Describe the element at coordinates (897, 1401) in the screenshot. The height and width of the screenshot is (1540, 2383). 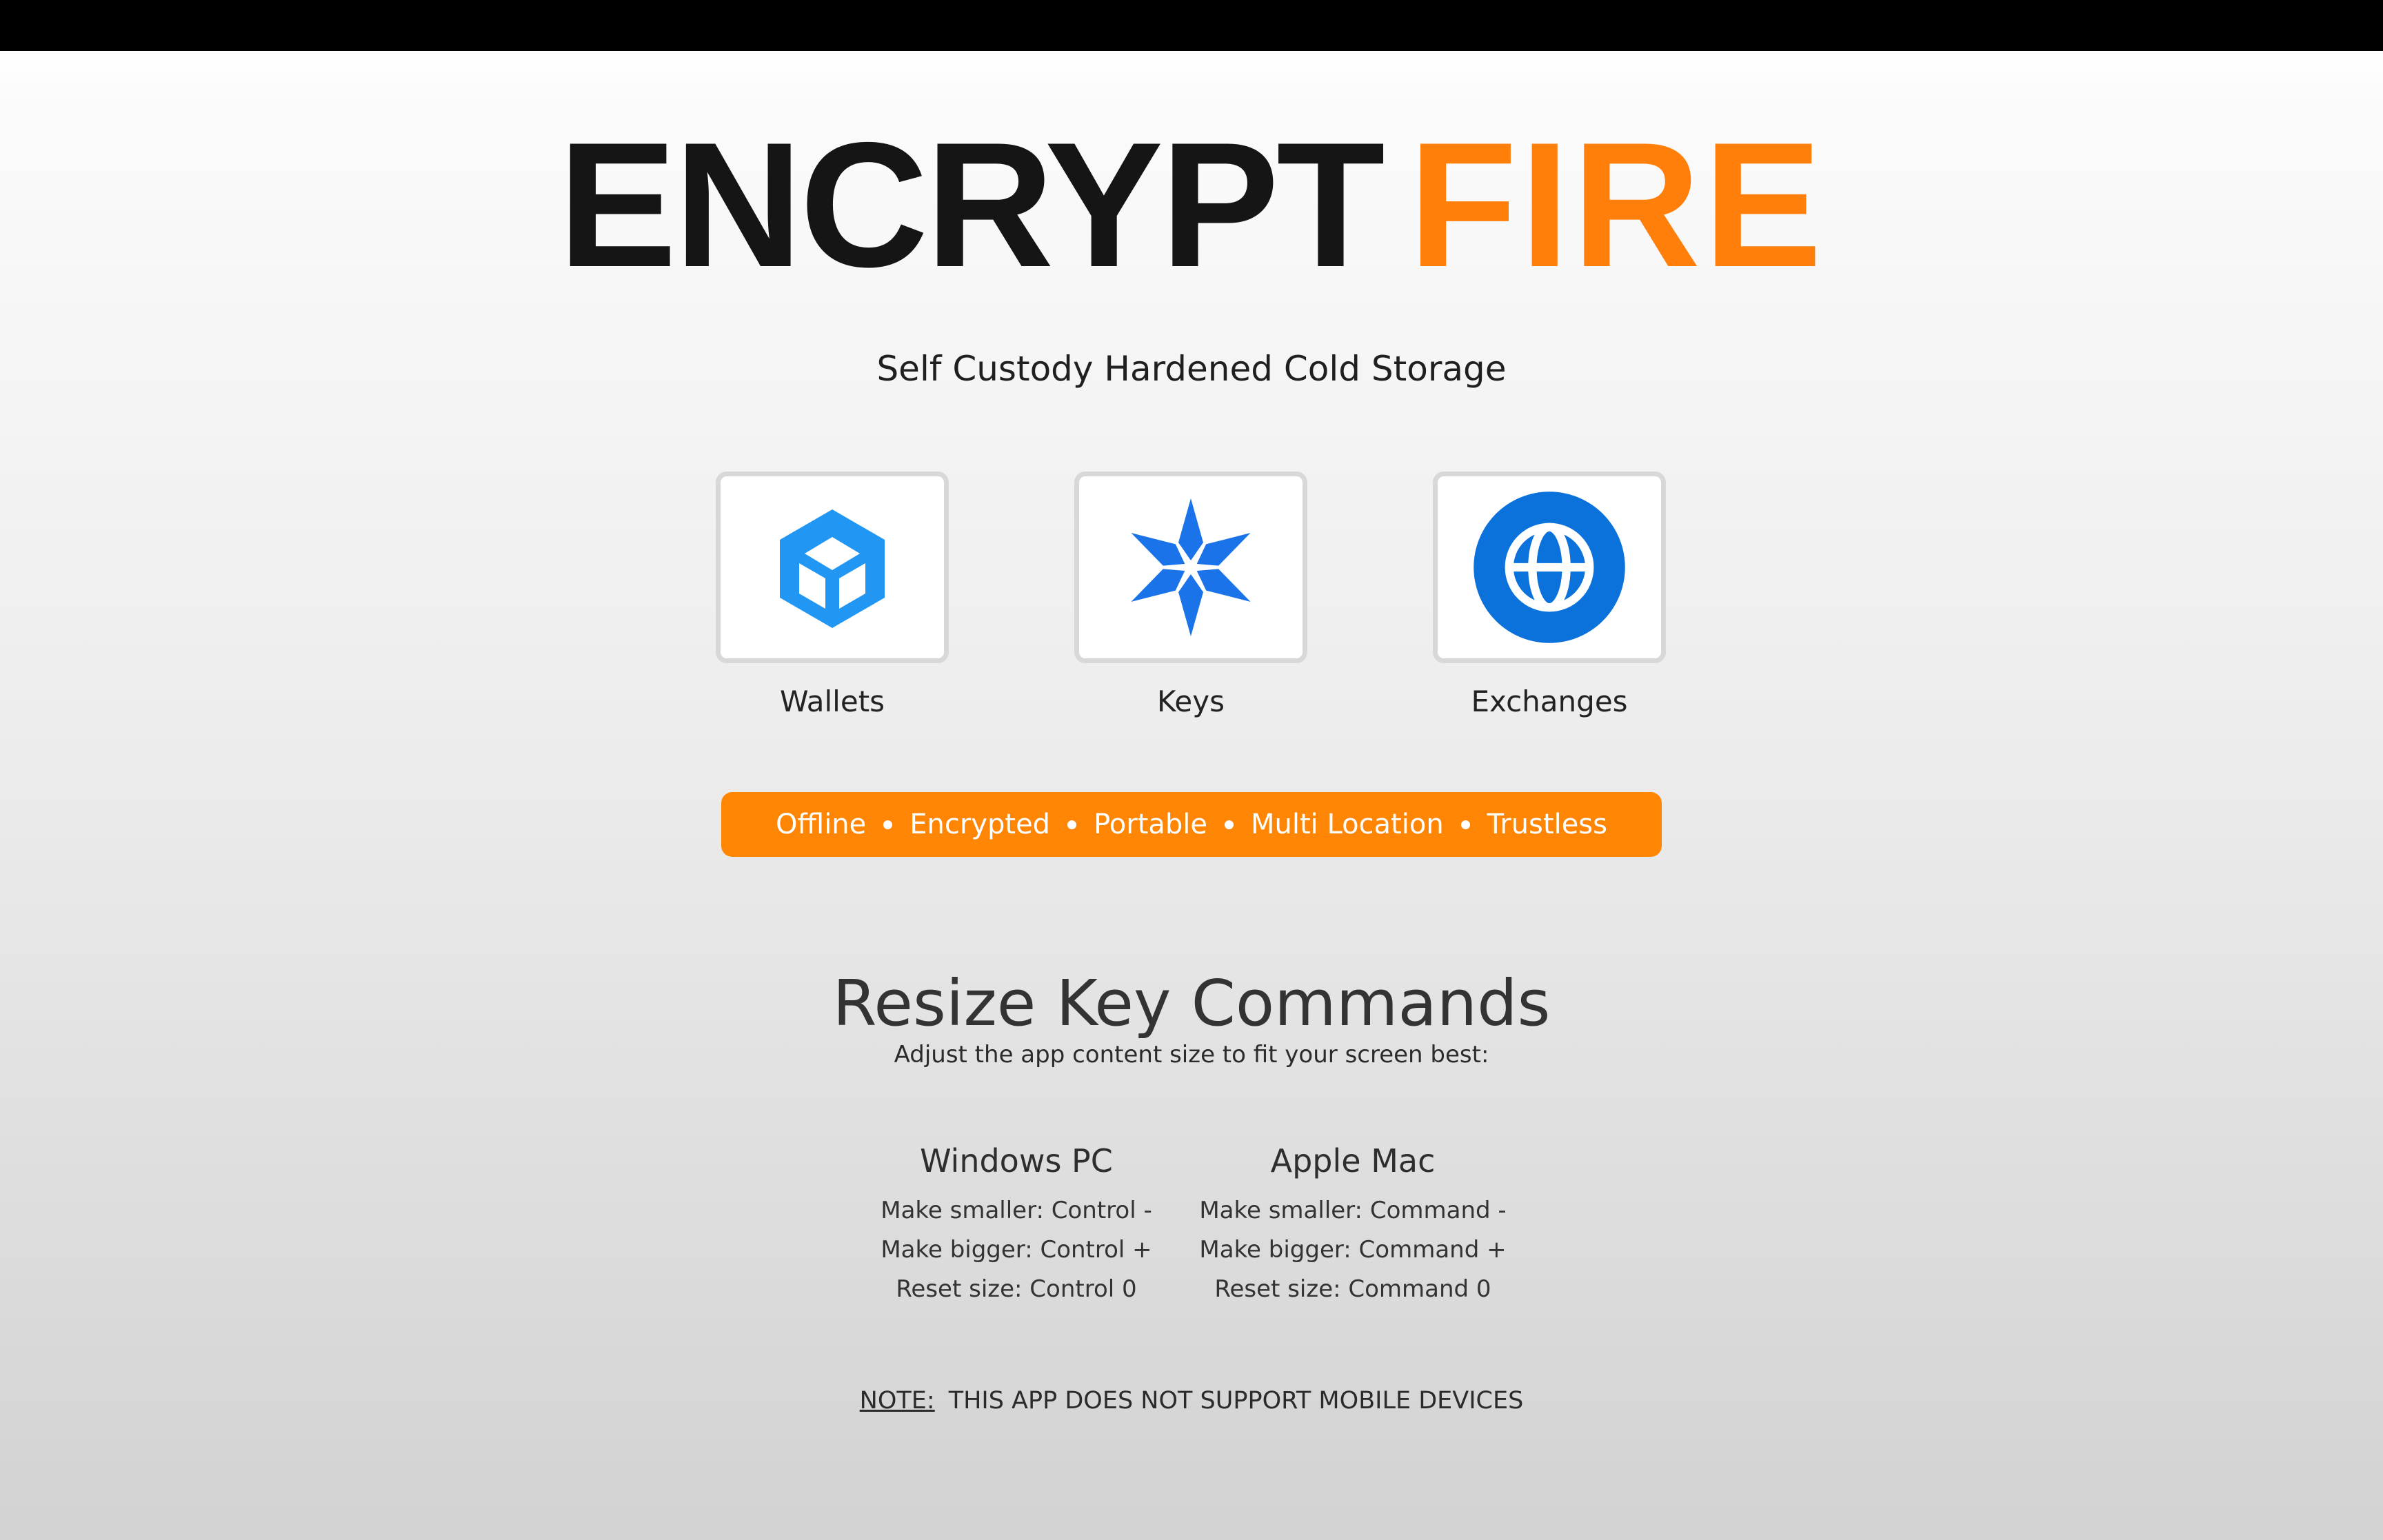
I see `note-label: NOTE:` at that location.